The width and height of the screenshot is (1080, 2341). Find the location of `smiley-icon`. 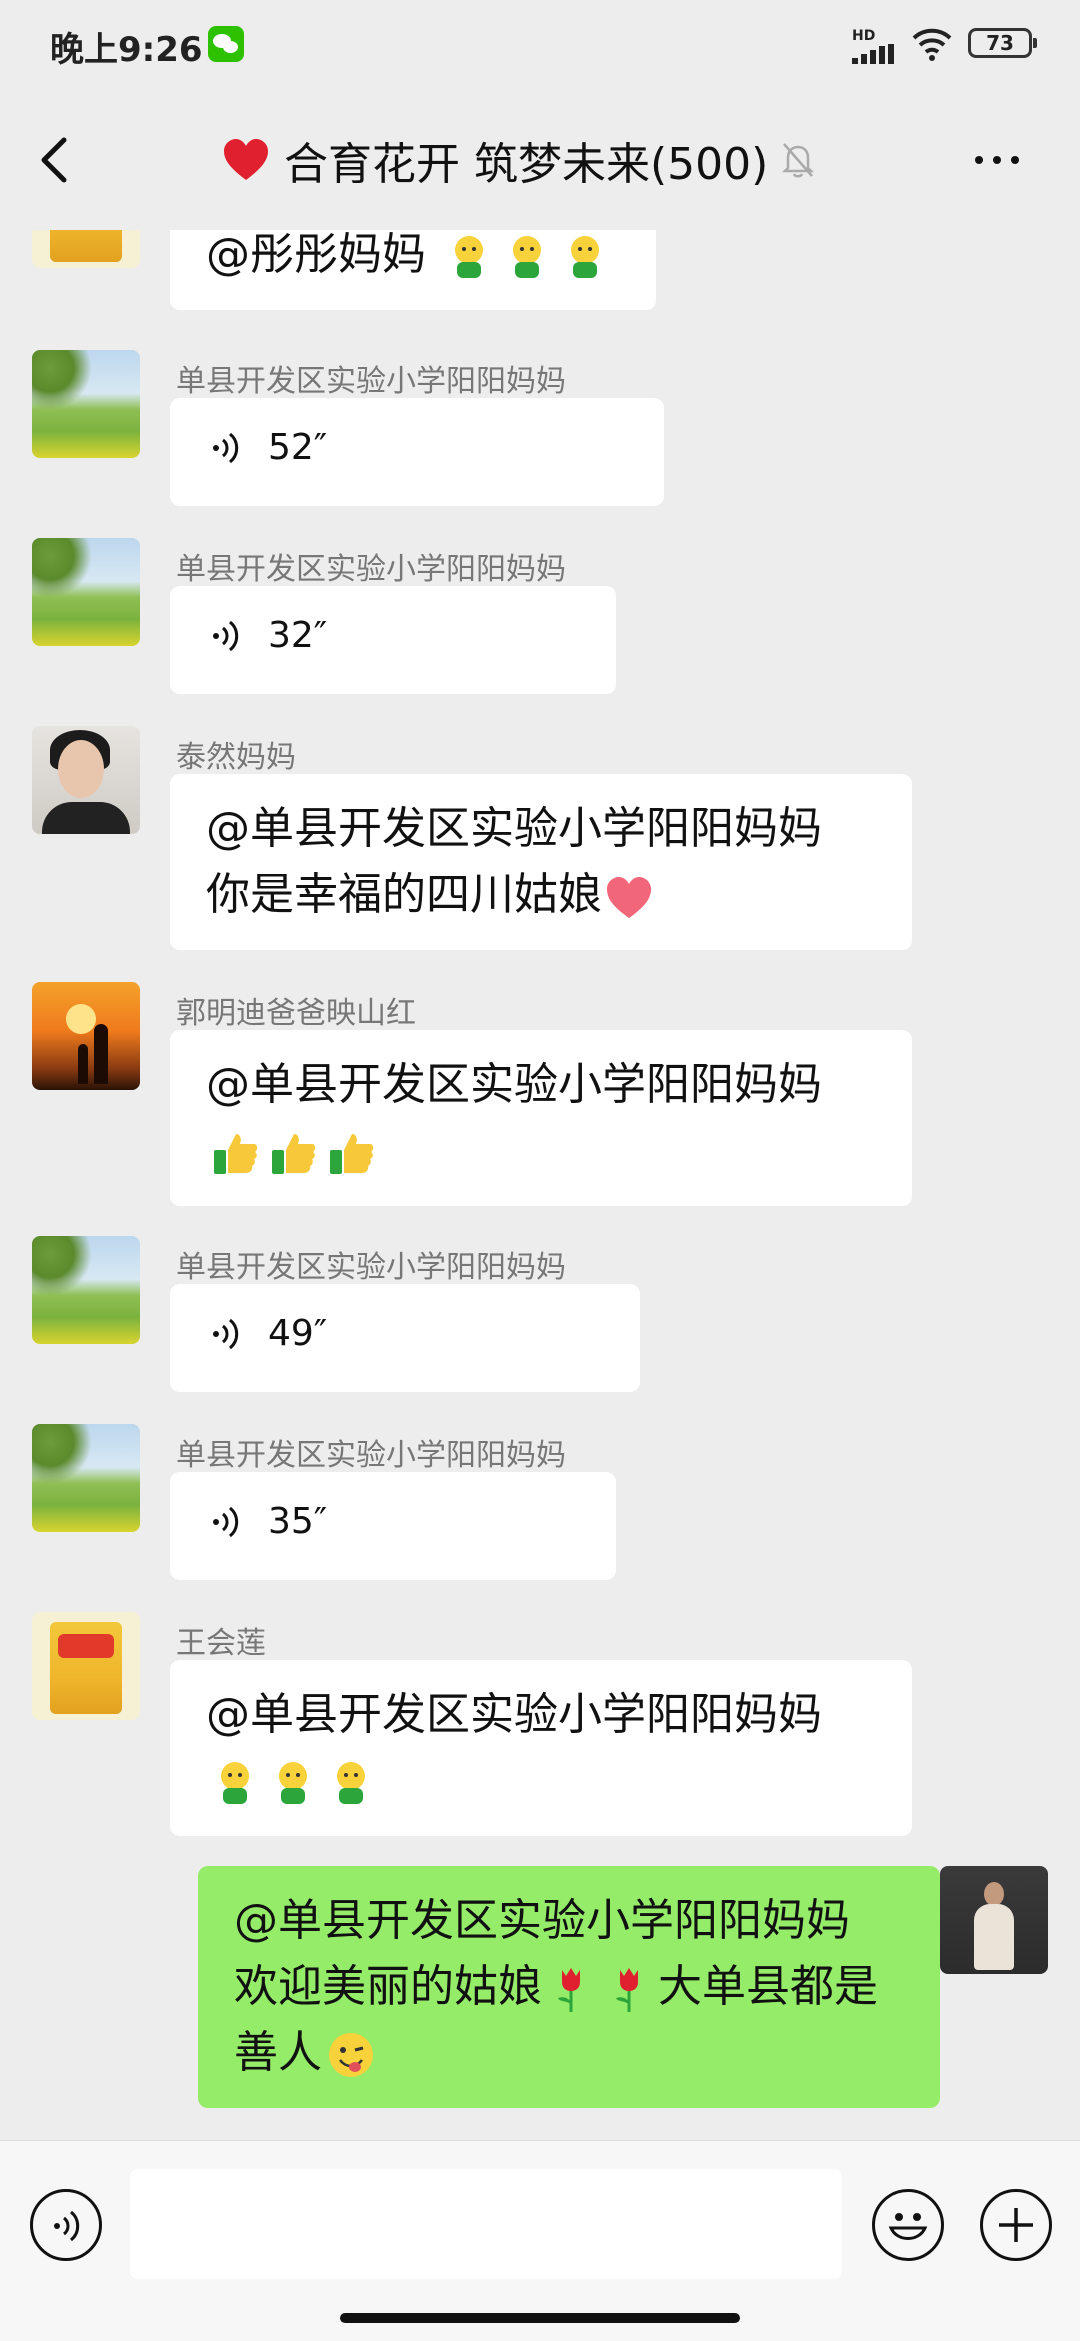

smiley-icon is located at coordinates (908, 2226).